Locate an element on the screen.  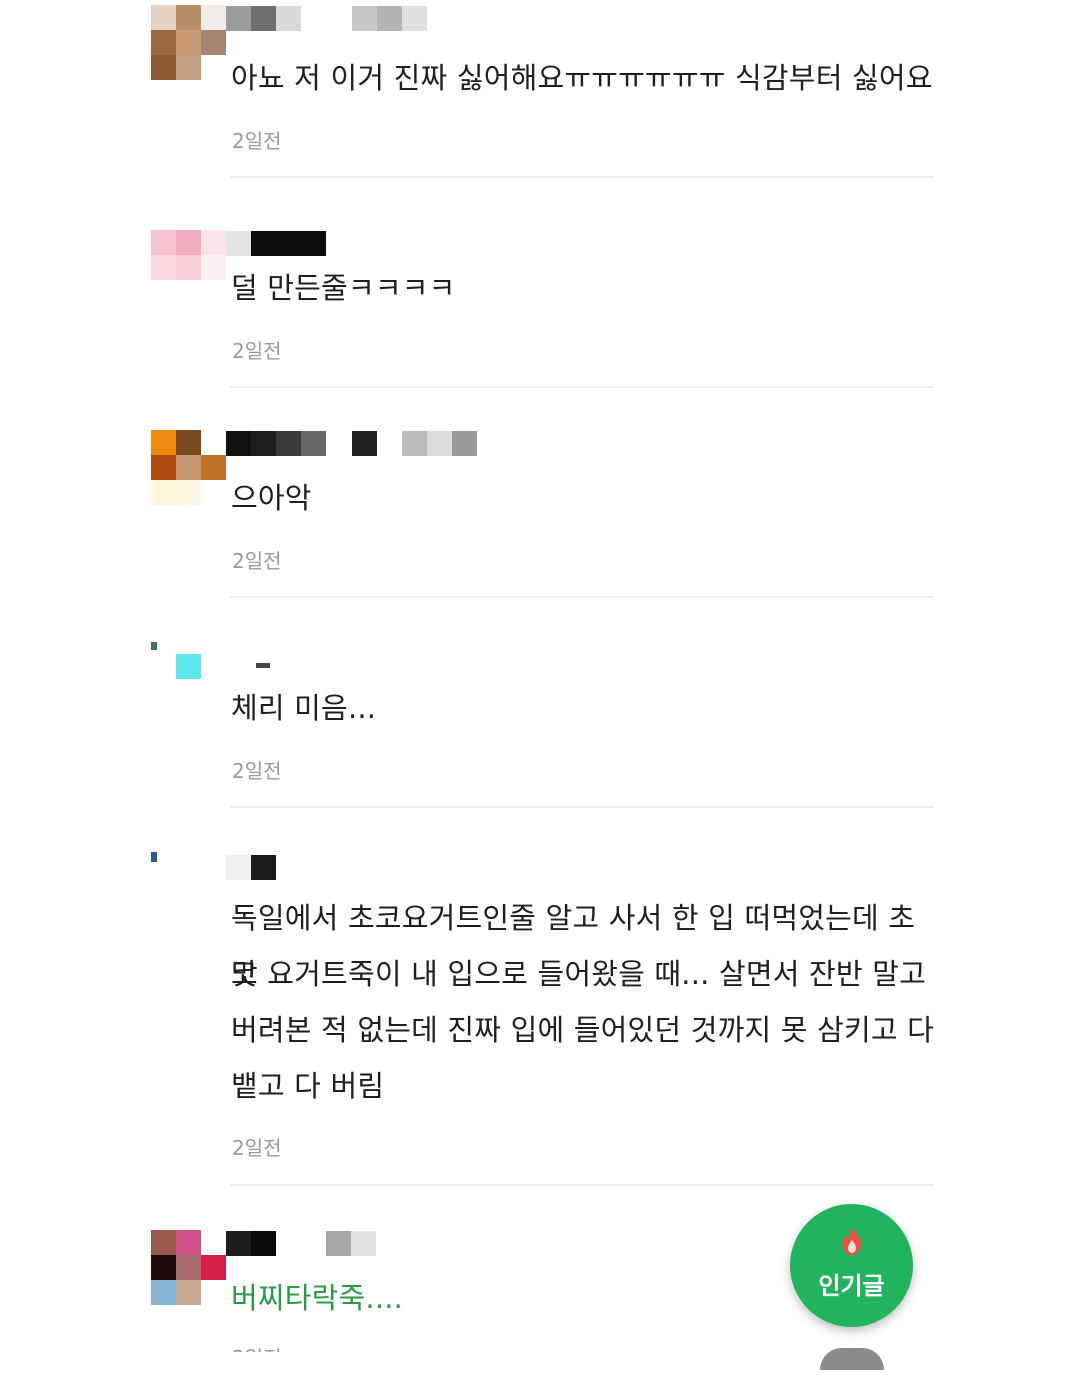
comment-text-line: 버려본 적 없는데 진짜 입에 들어있던 것까지 못 삼키고 다 is located at coordinates (583, 1030).